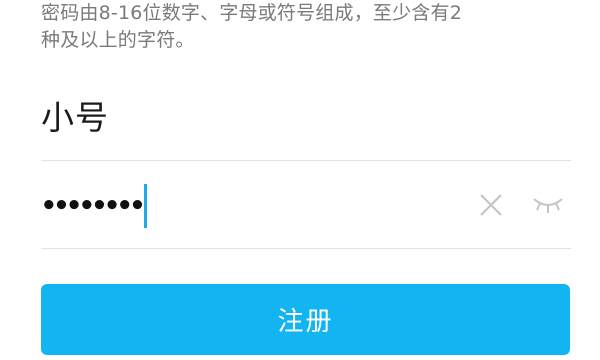  I want to click on password-masked-value: ••••••••, so click(93, 206).